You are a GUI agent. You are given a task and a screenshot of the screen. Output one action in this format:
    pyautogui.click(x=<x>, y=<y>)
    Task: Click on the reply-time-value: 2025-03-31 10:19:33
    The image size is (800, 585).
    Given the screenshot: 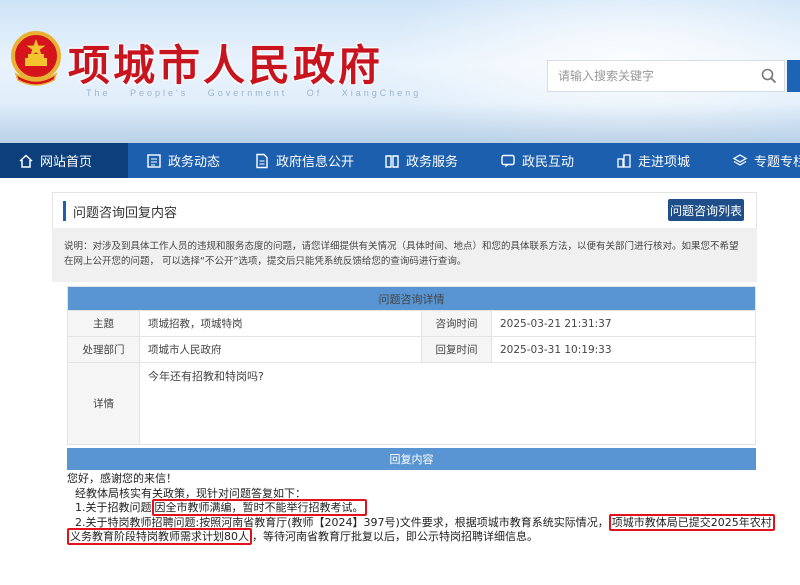 What is the action you would take?
    pyautogui.click(x=623, y=349)
    